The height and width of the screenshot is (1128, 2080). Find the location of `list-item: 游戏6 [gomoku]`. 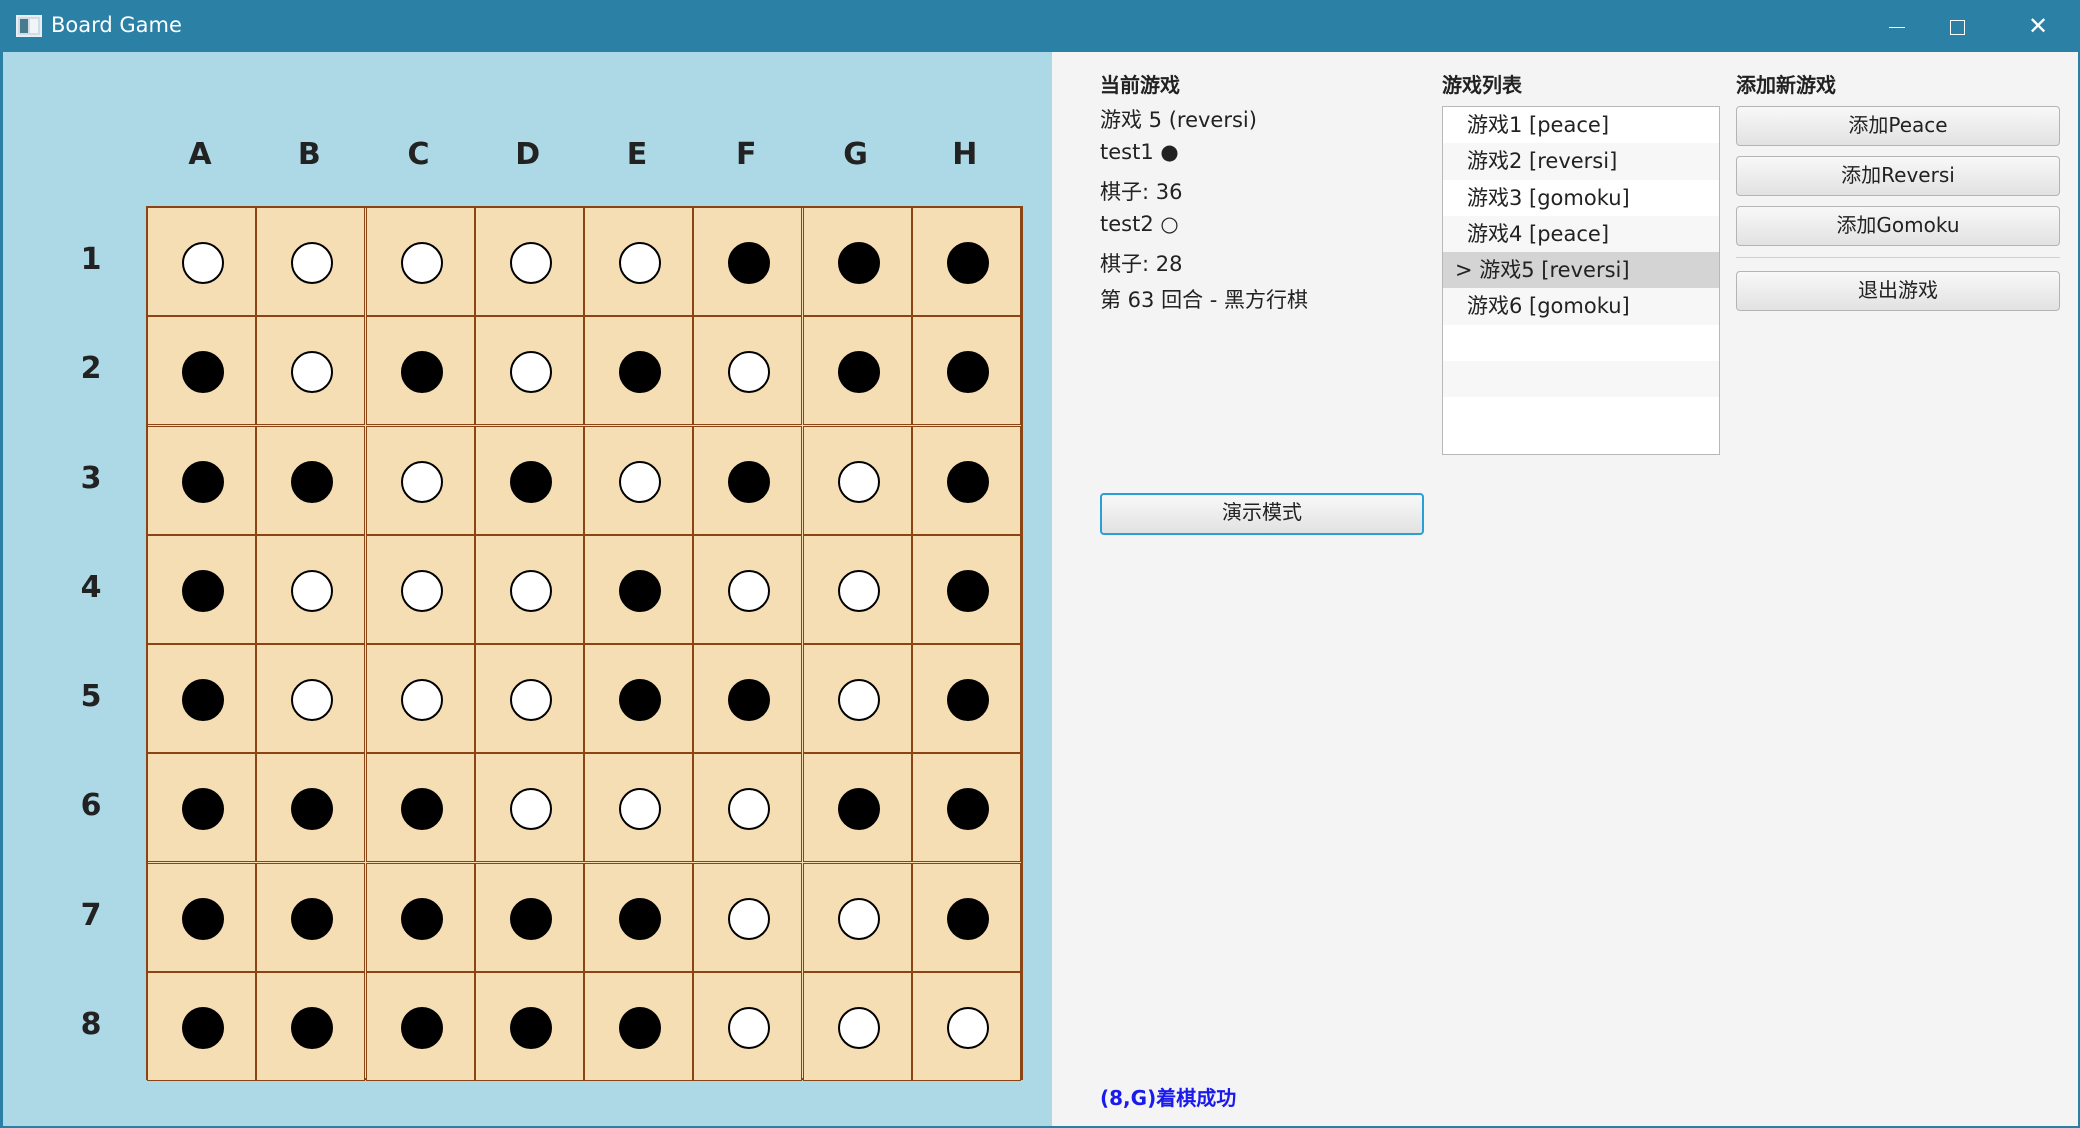

list-item: 游戏6 [gomoku] is located at coordinates (1581, 306).